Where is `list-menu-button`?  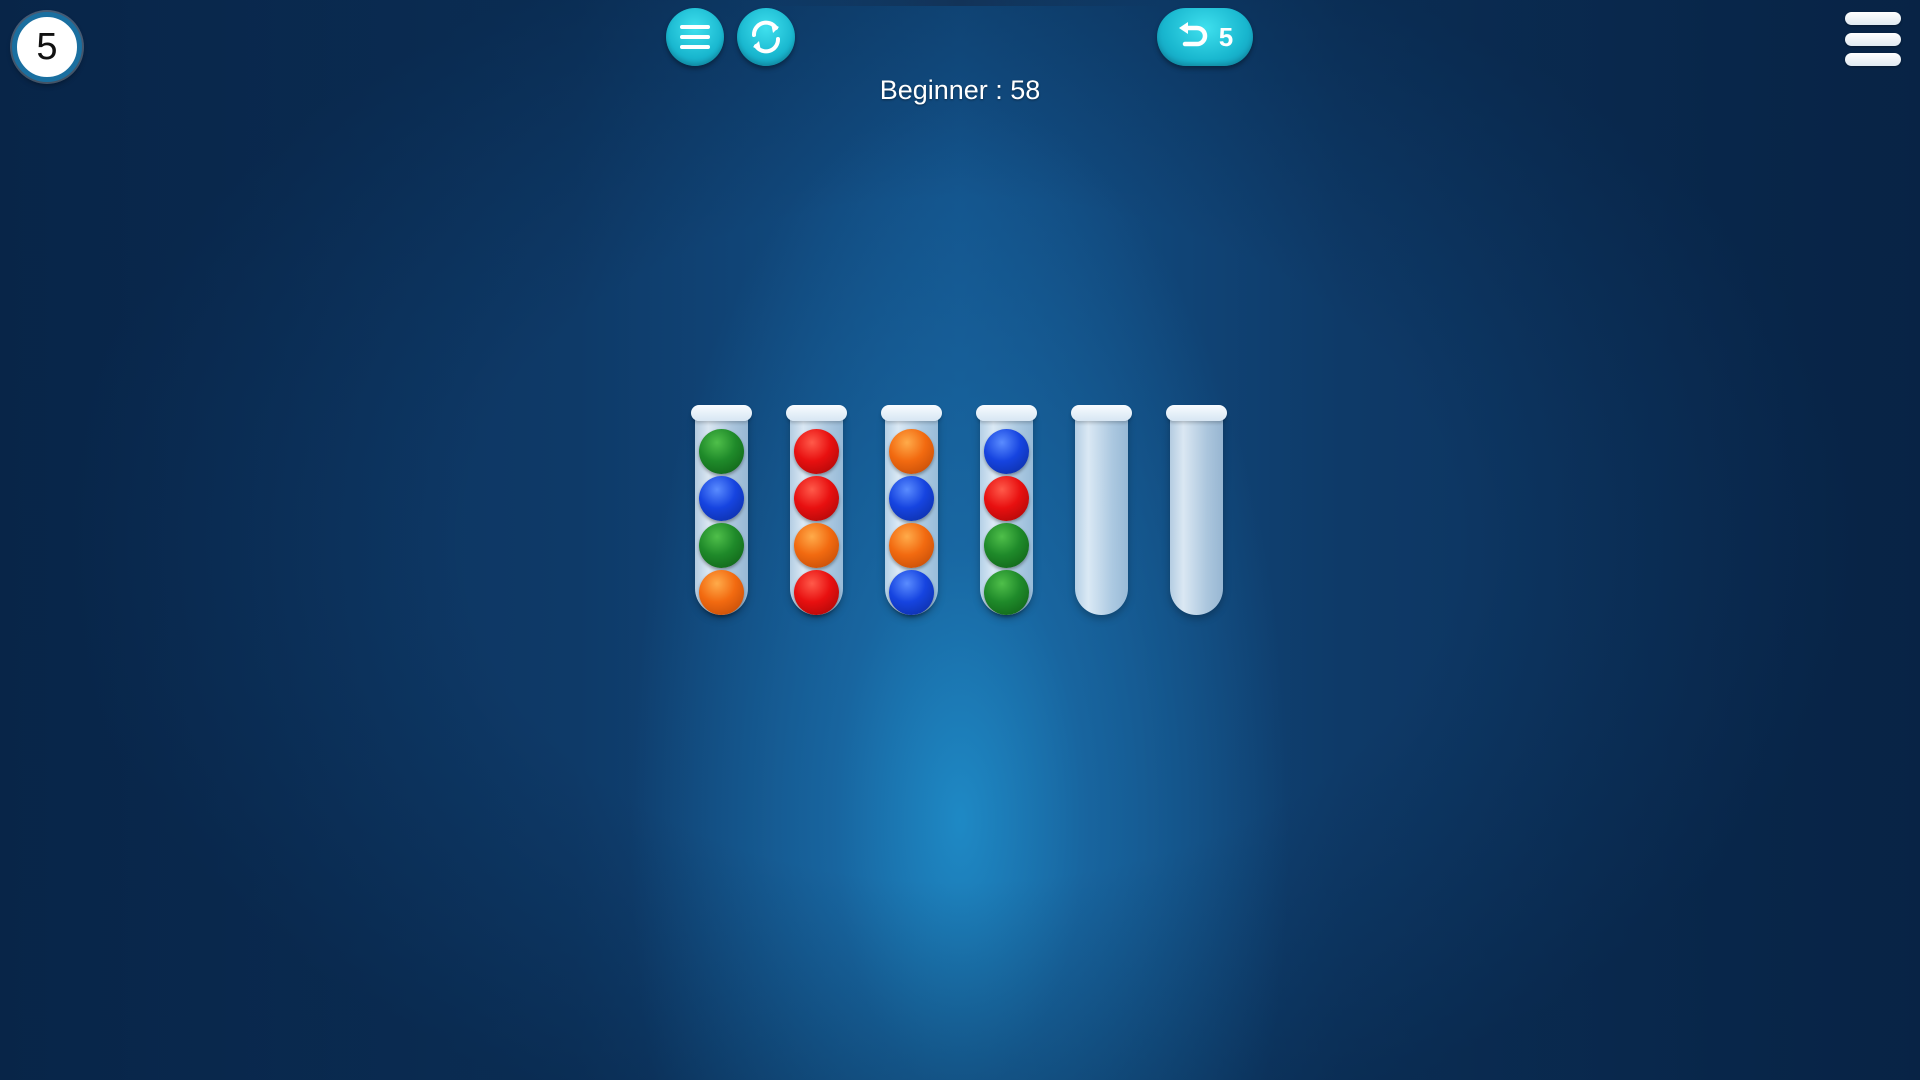
list-menu-button is located at coordinates (695, 37).